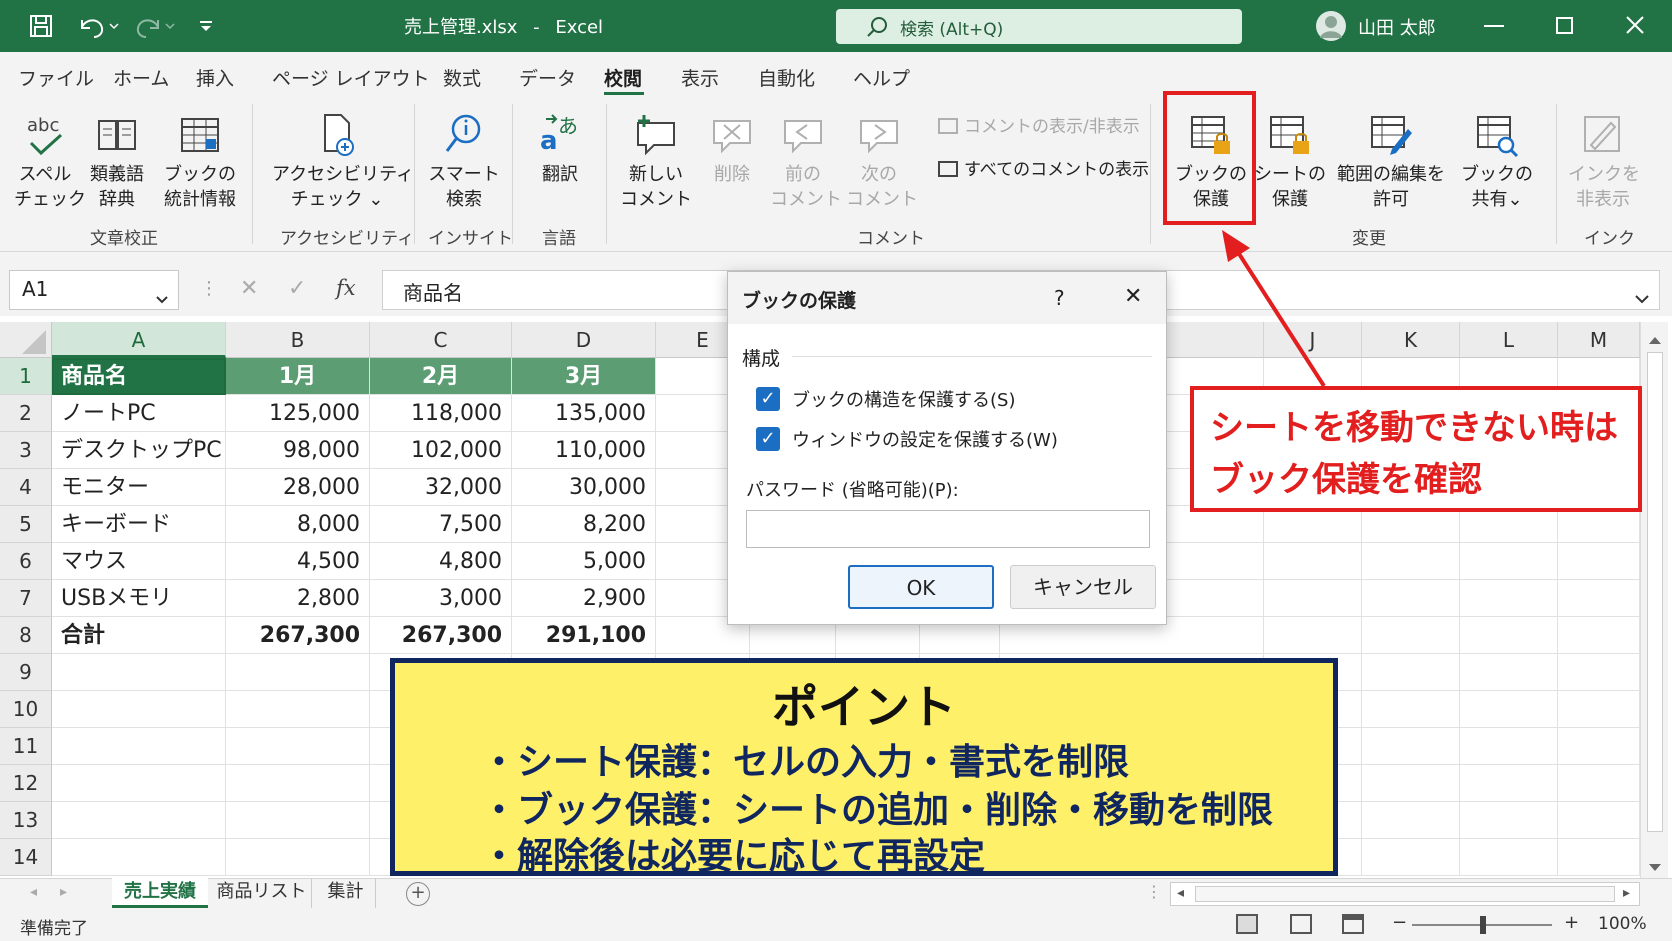 This screenshot has width=1672, height=941. I want to click on cell-d6: 5,000, so click(584, 561).